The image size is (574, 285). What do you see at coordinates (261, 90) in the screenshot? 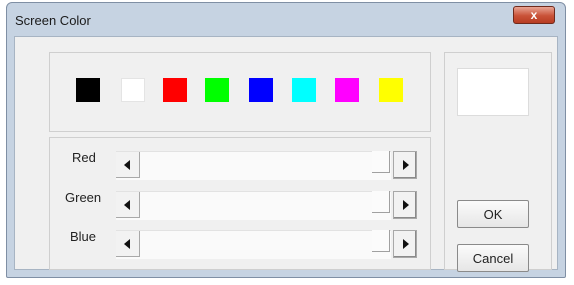
I see `swatch-blue` at bounding box center [261, 90].